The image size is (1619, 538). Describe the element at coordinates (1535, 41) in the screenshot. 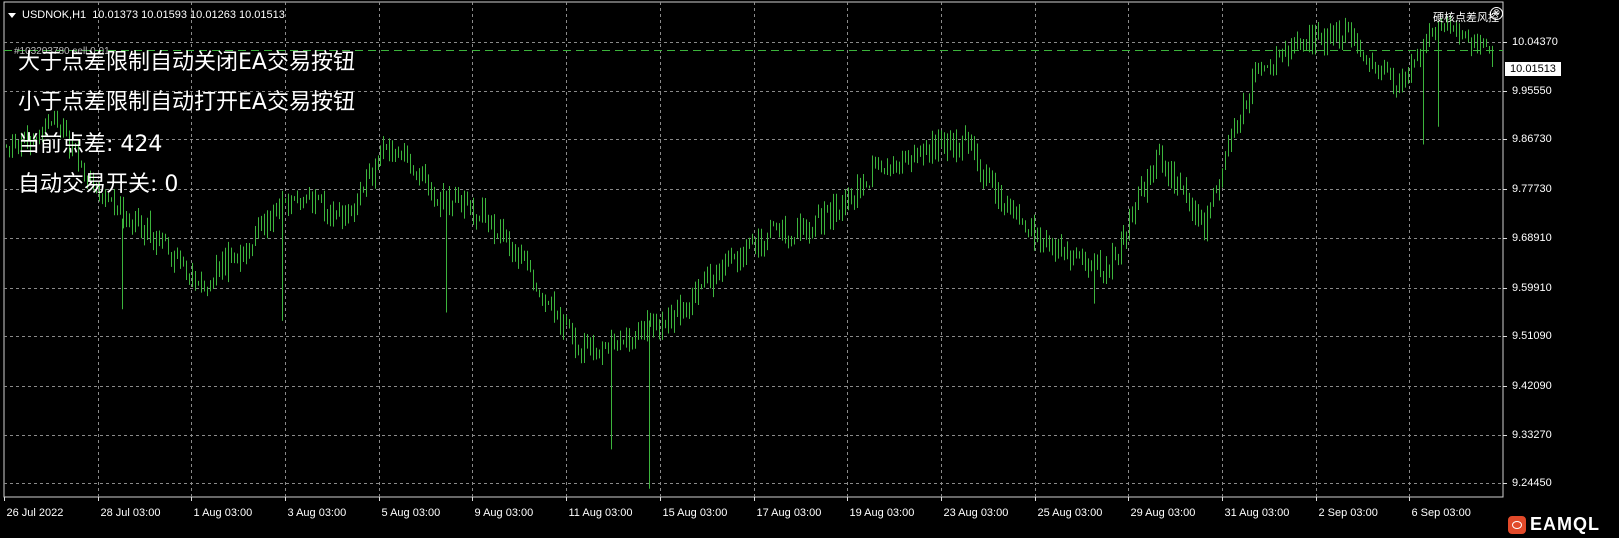

I see `price-tick-label: 10.04370` at that location.